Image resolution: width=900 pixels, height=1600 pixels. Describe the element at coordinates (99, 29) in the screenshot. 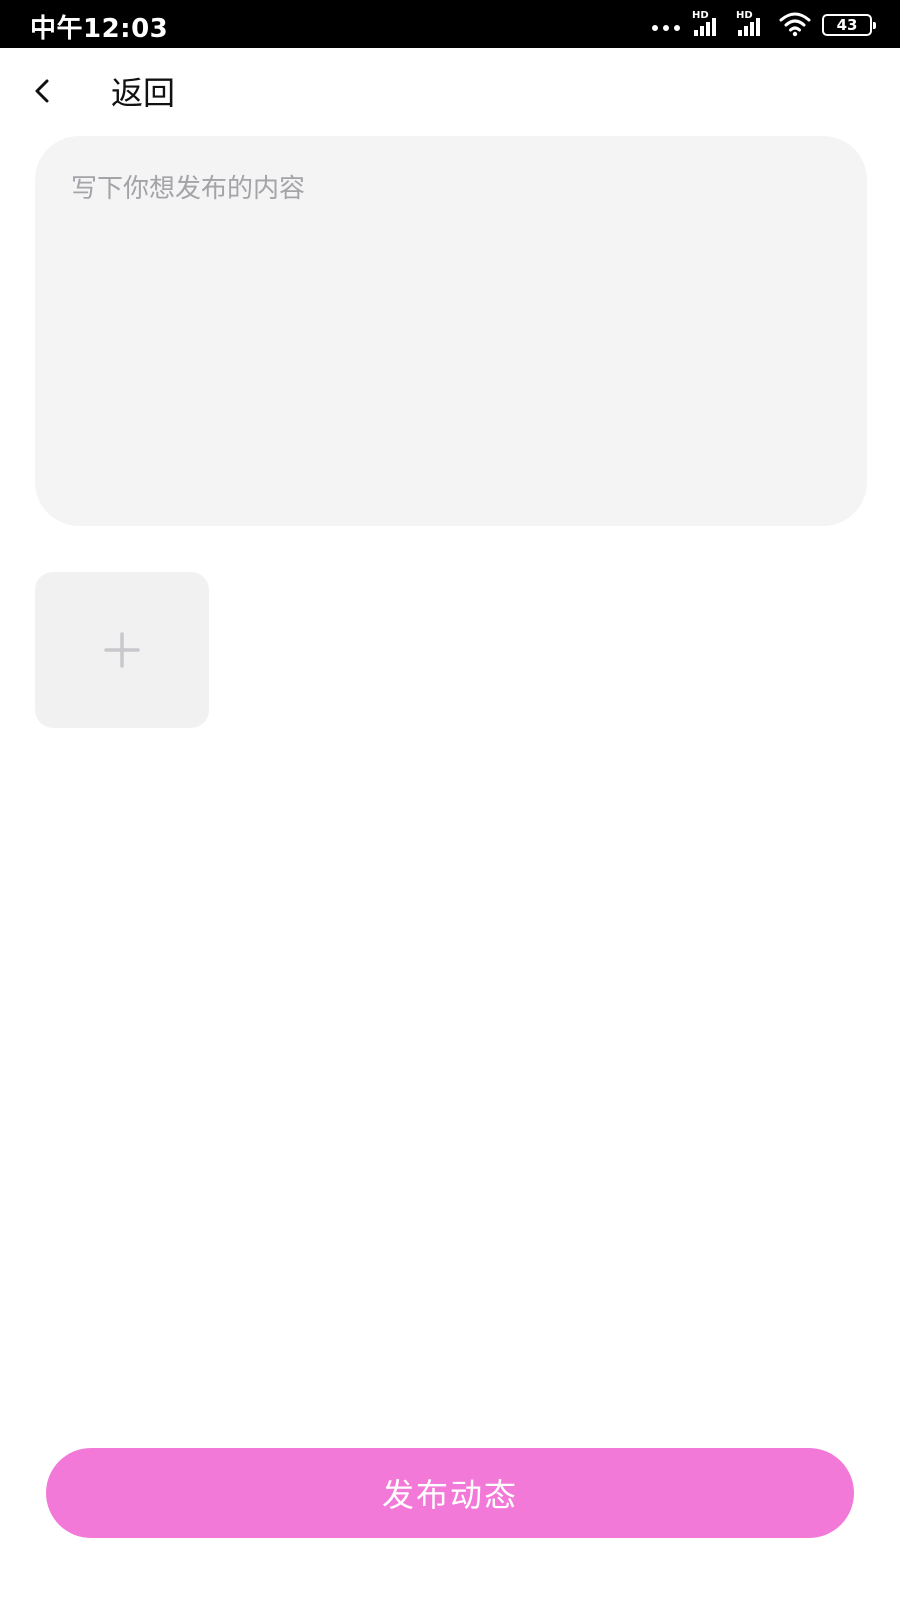

I see `status-time: 中午12:03` at that location.